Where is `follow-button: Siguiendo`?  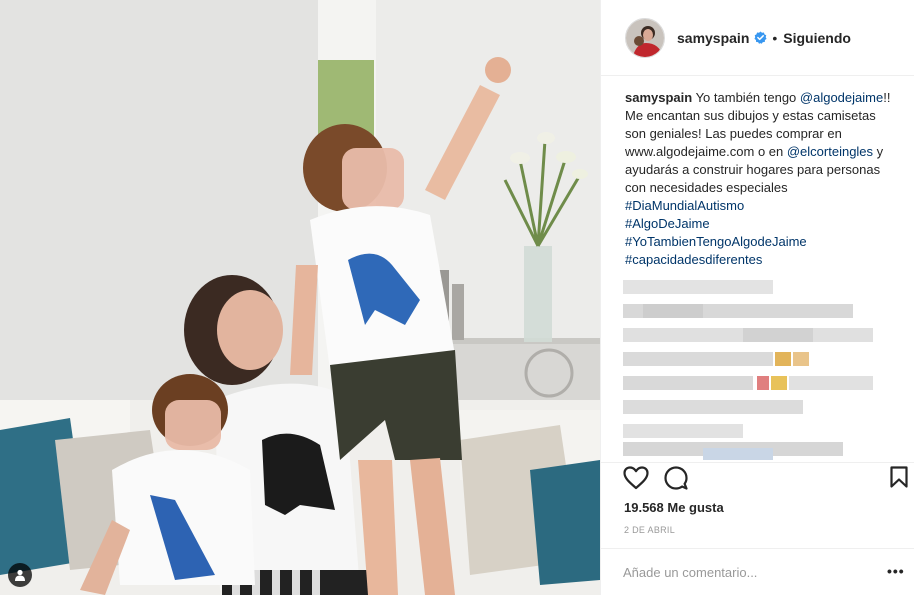
follow-button: Siguiendo is located at coordinates (817, 38).